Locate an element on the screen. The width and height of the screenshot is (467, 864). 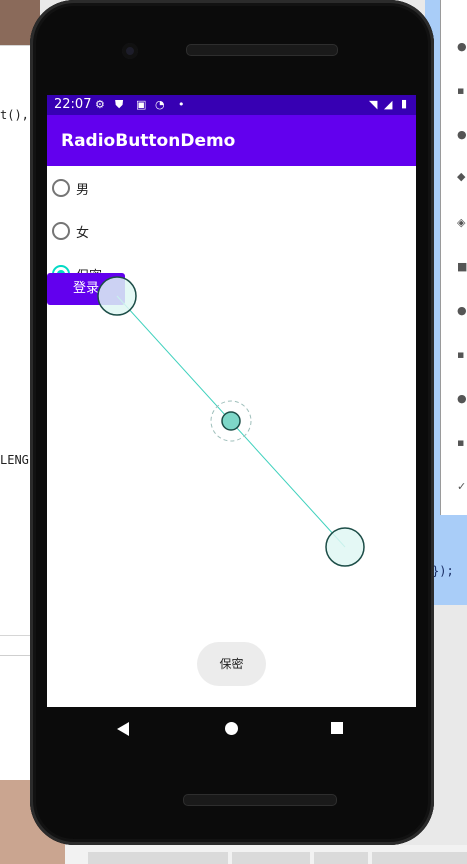
wifi-off-icon: ◔ is located at coordinates (160, 104).